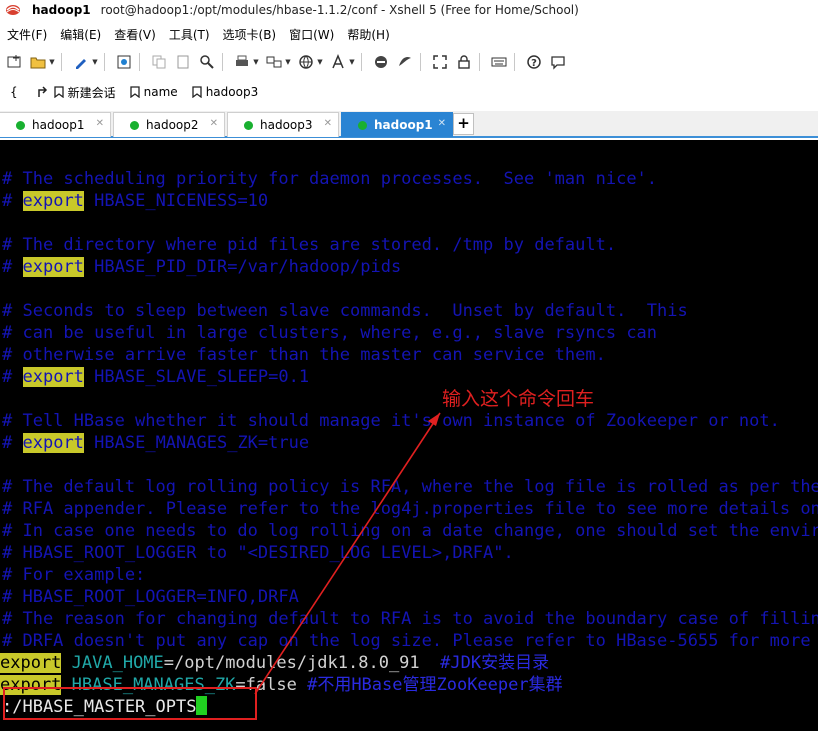  I want to click on annotation-label: 输入这个命令回车, so click(518, 399).